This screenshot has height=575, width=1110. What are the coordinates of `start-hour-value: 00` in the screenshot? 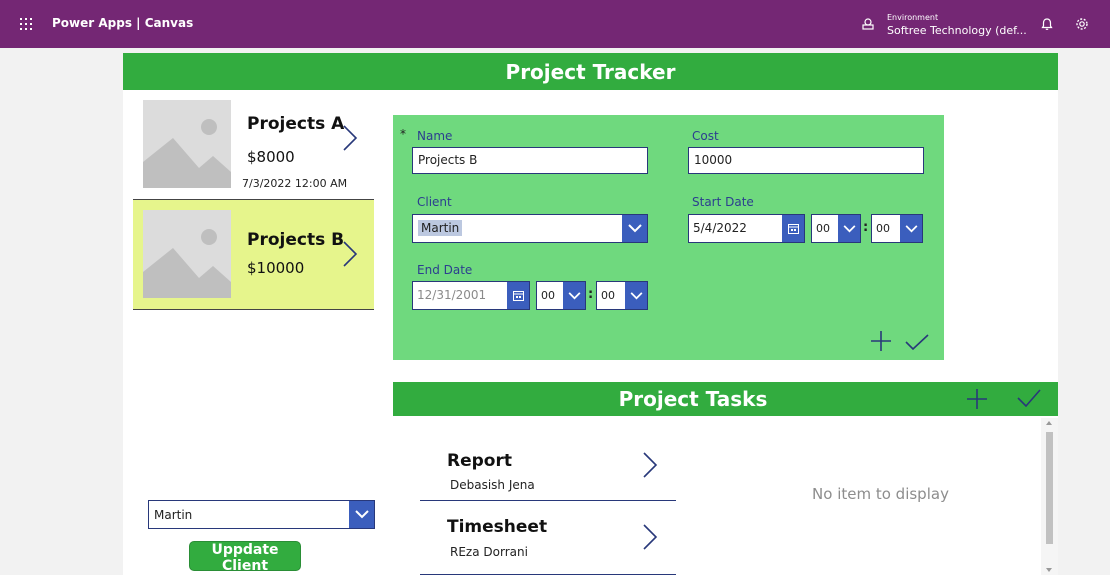 It's located at (823, 228).